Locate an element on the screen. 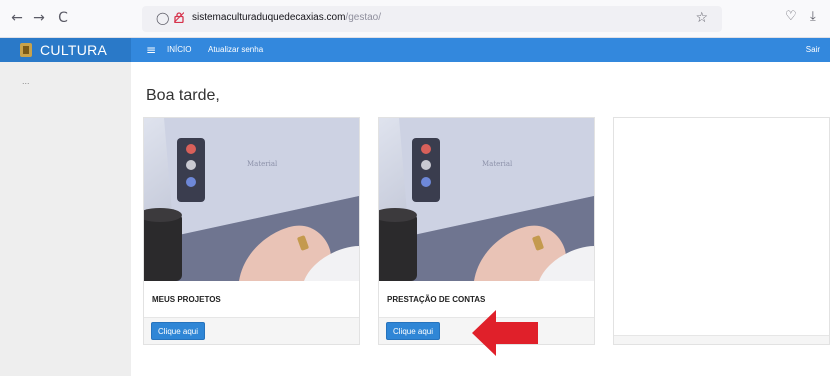 The width and height of the screenshot is (830, 376). nav-link-inicio: INÍCIO is located at coordinates (179, 49).